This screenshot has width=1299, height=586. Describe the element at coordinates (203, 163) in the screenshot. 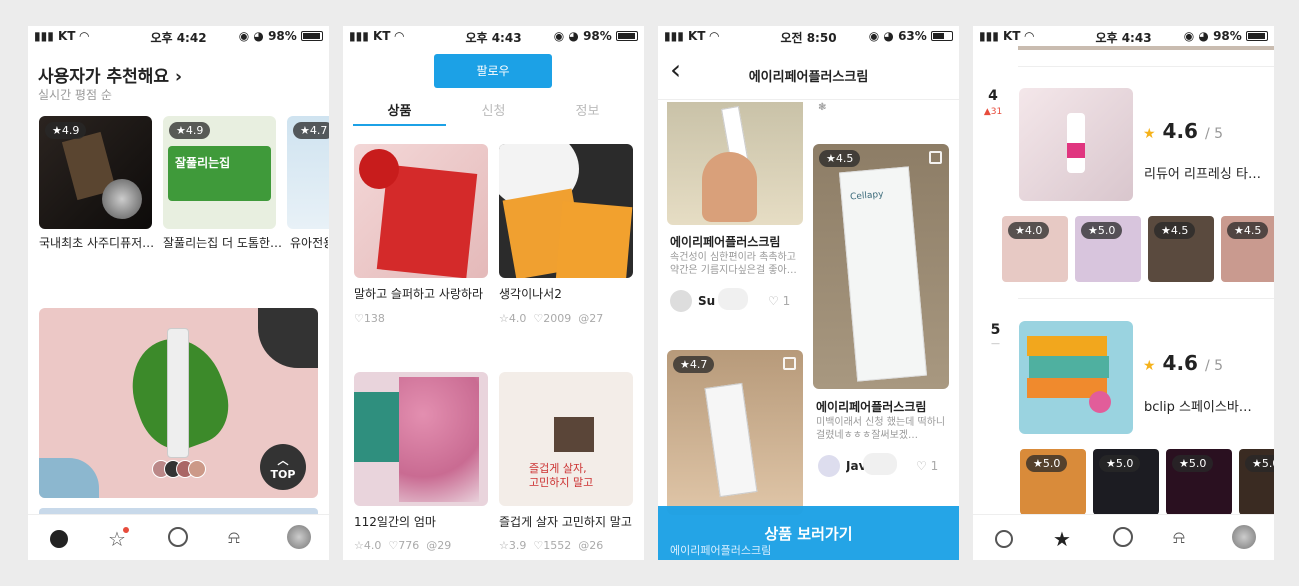

I see `box-label: 잘풀리는집` at that location.